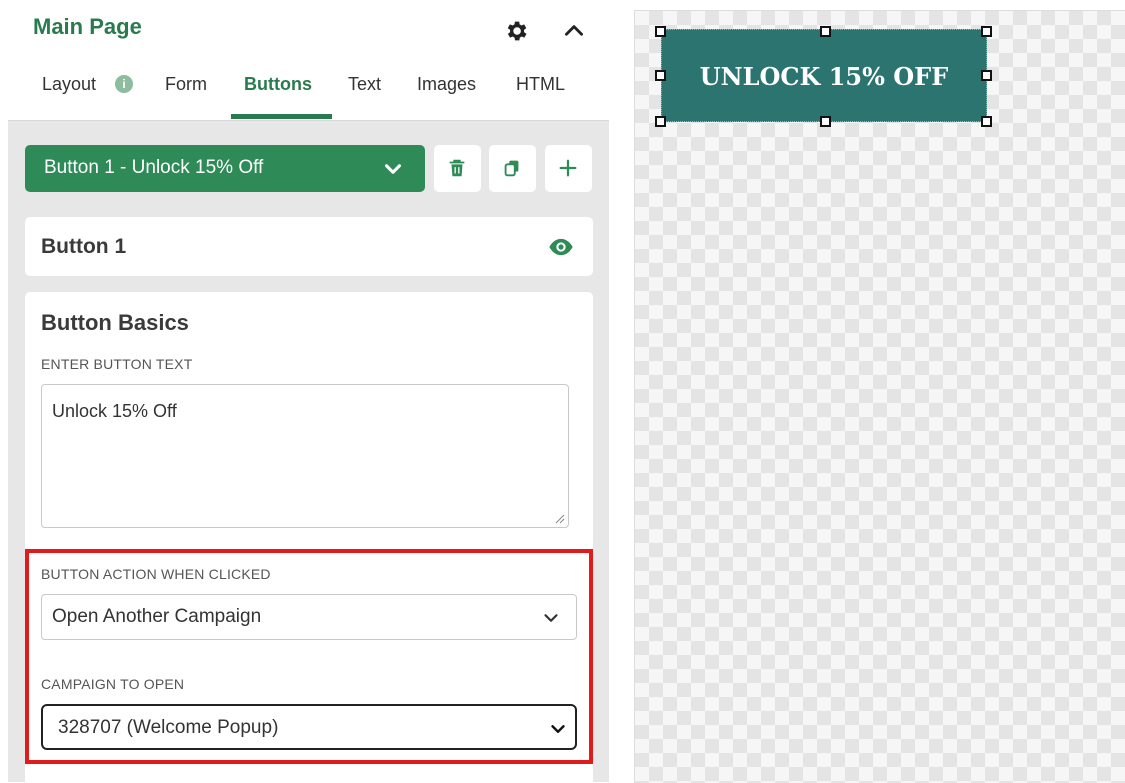 This screenshot has height=783, width=1125. What do you see at coordinates (393, 169) in the screenshot?
I see `chevron-down-icon` at bounding box center [393, 169].